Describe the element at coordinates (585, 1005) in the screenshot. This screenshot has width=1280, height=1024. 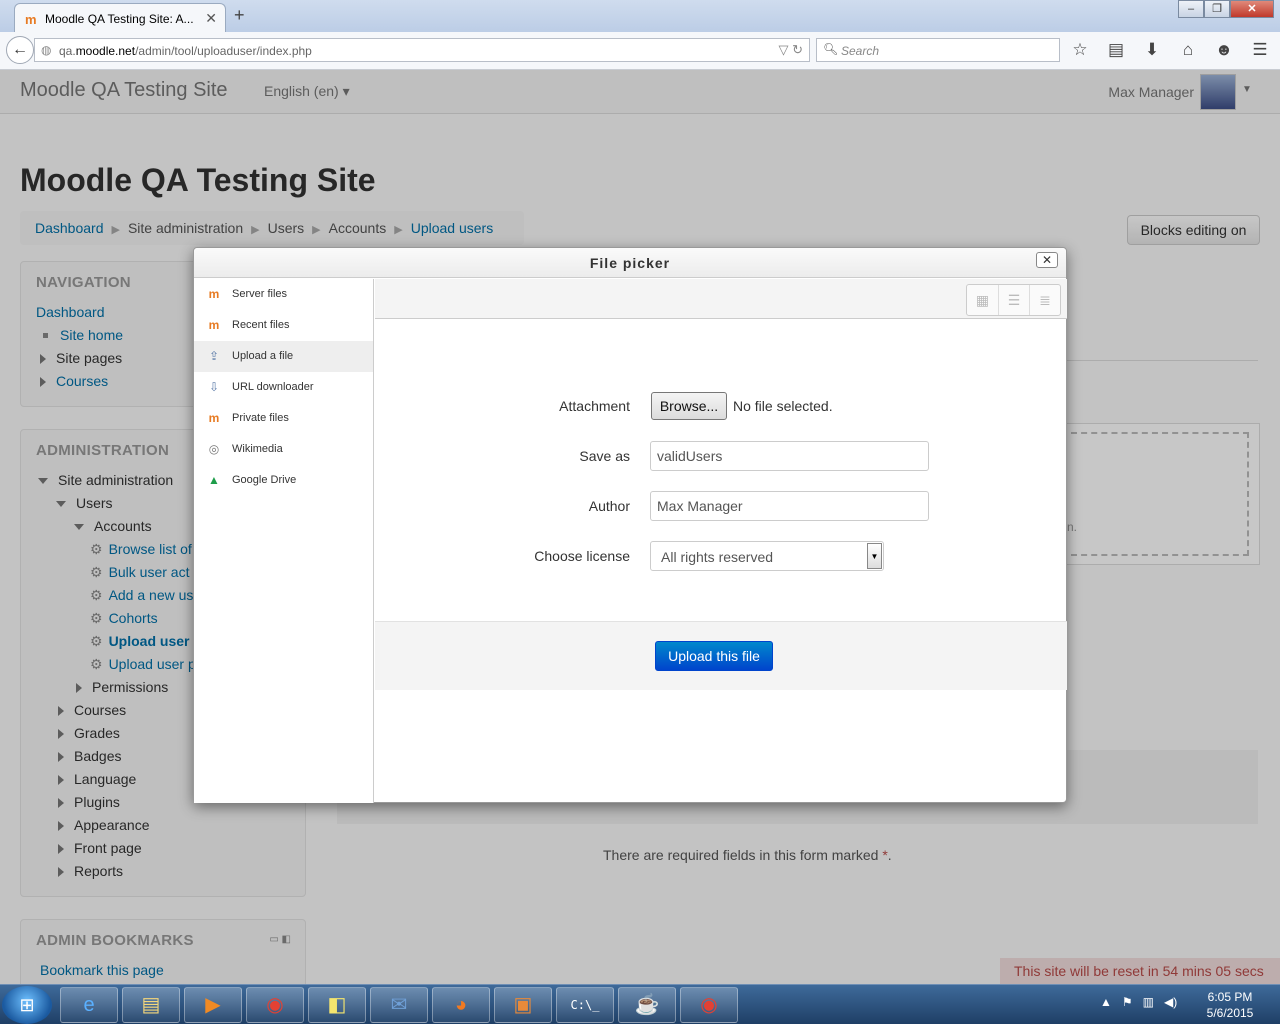
I see `command-prompt-icon: C:\_` at that location.